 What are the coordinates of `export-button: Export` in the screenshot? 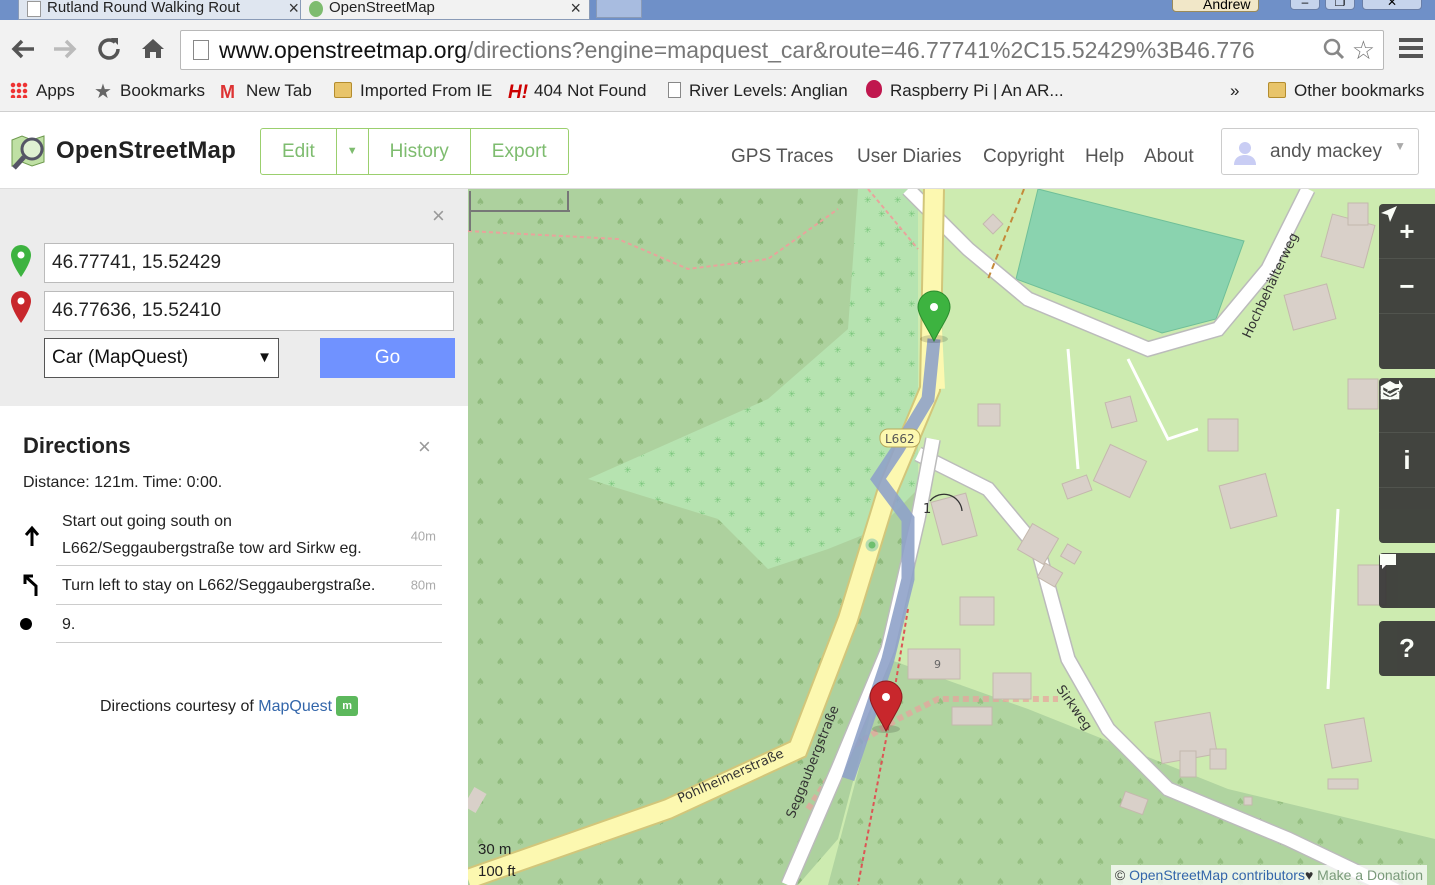 It's located at (519, 151).